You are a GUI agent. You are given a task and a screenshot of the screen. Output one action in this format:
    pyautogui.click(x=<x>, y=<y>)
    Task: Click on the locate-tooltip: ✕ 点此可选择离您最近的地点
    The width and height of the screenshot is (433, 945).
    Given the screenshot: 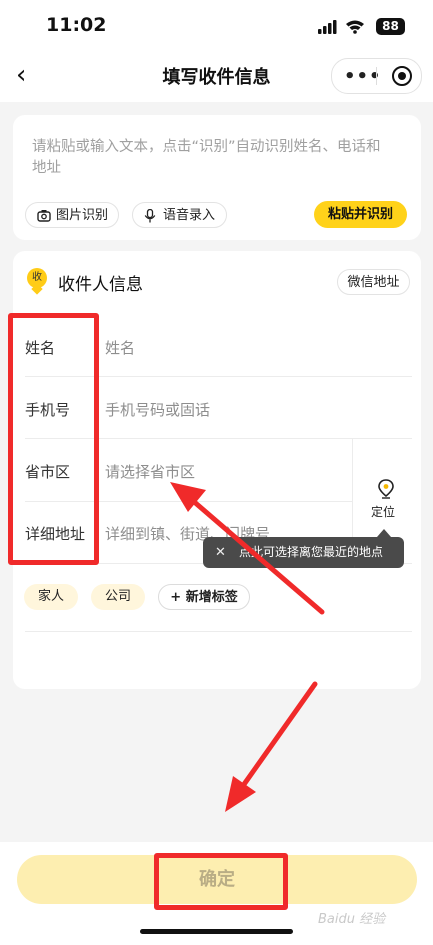 What is the action you would take?
    pyautogui.click(x=303, y=552)
    